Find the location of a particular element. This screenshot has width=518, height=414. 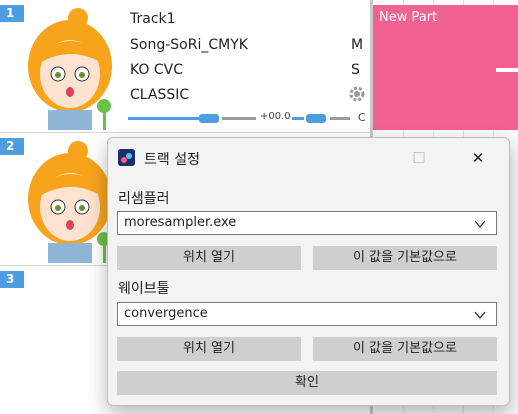

volume-slider-rest is located at coordinates (239, 118).